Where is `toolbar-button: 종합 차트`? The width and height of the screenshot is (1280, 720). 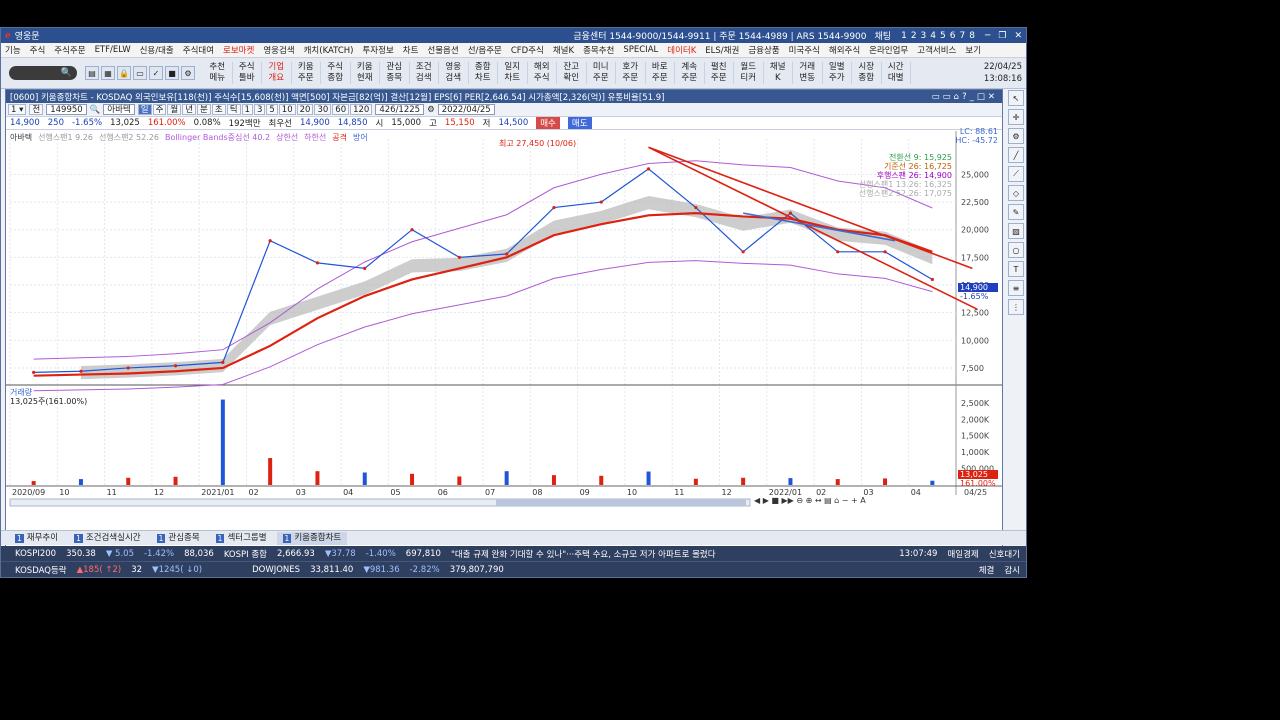 toolbar-button: 종합 차트 is located at coordinates (483, 73).